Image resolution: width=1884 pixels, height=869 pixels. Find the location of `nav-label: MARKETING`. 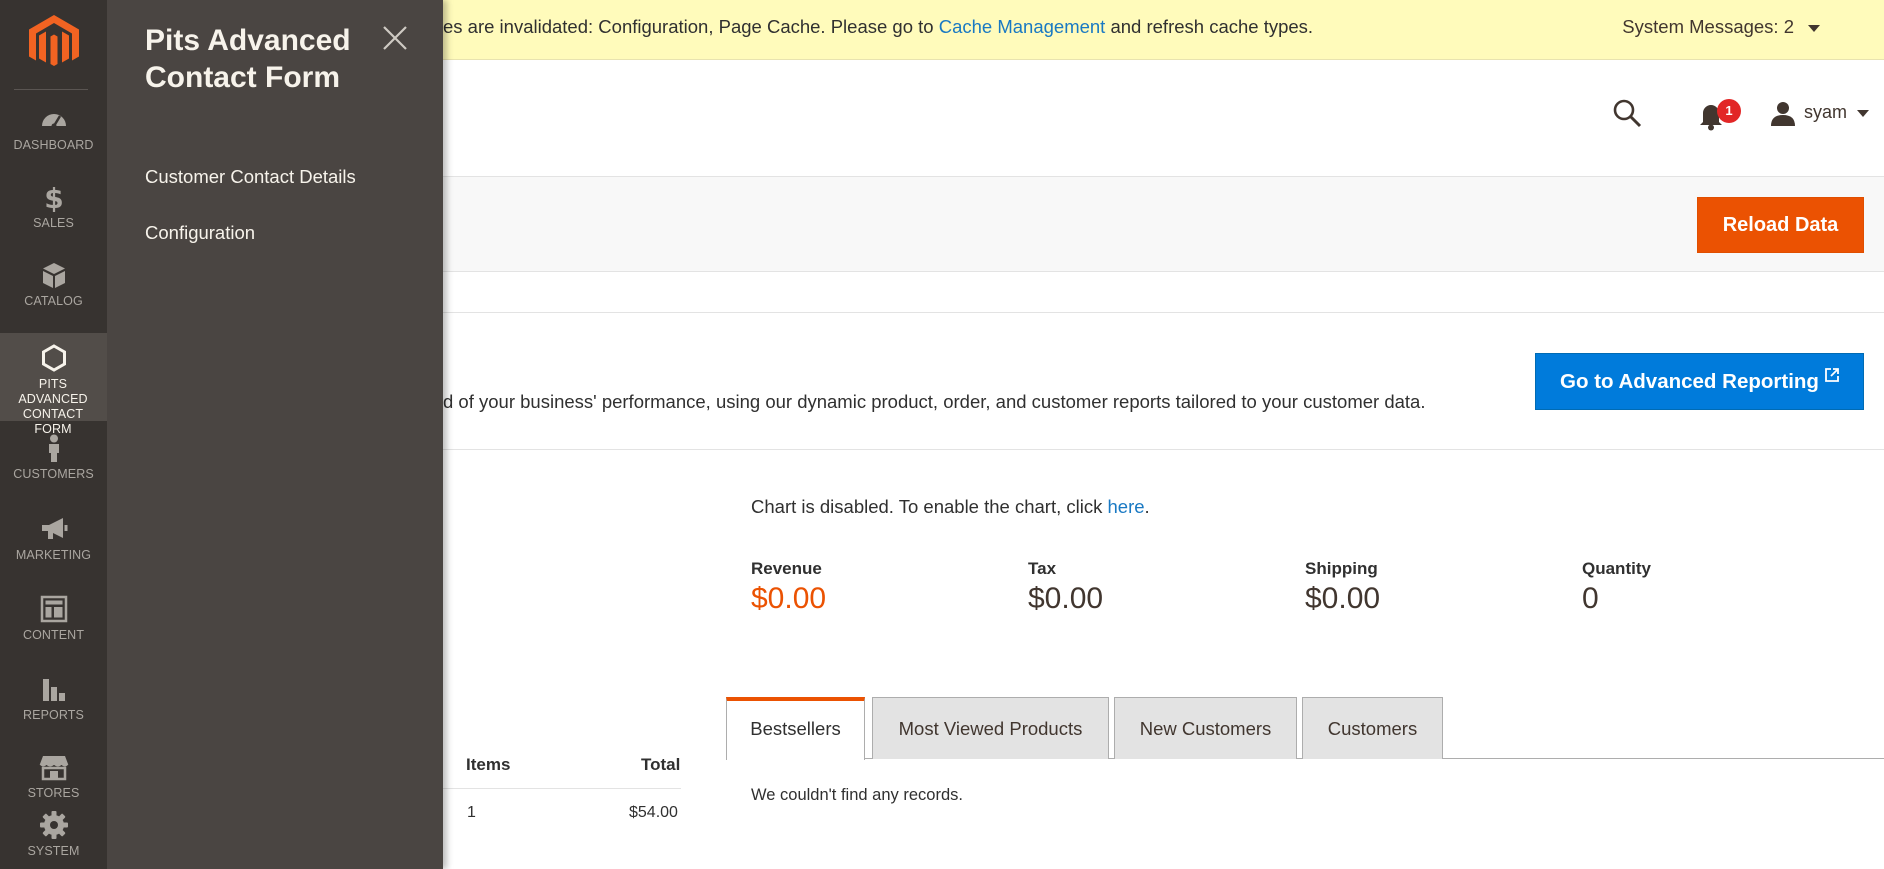

nav-label: MARKETING is located at coordinates (53, 555).